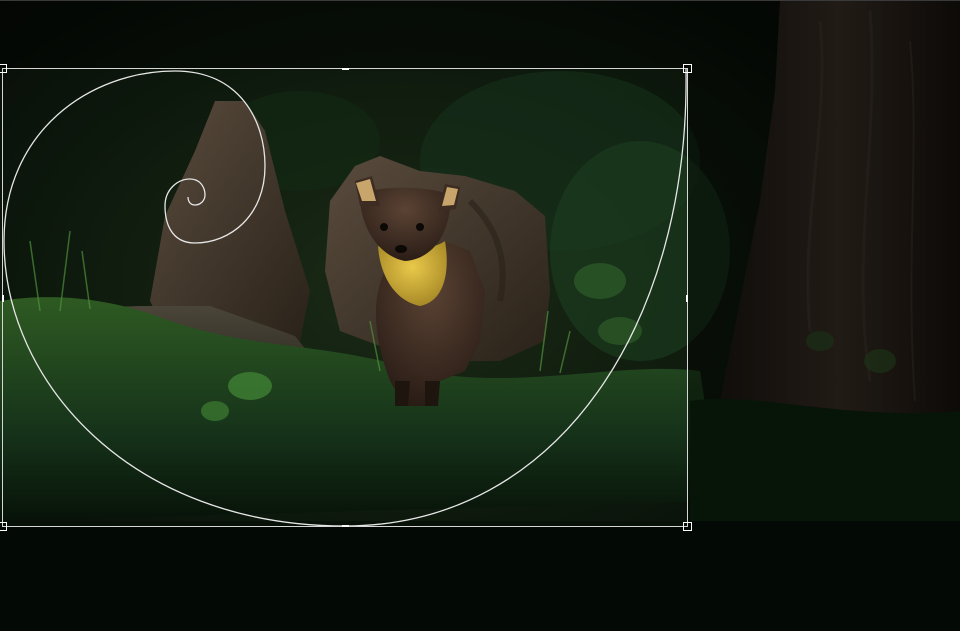 The width and height of the screenshot is (960, 631). I want to click on crop-handle-top, so click(345, 69).